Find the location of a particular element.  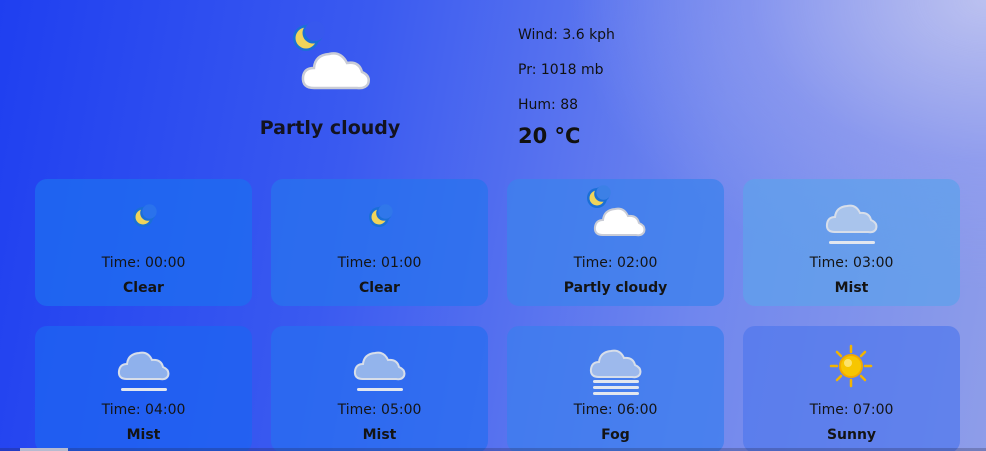

pressure: Pr: 1018 mb is located at coordinates (561, 70).